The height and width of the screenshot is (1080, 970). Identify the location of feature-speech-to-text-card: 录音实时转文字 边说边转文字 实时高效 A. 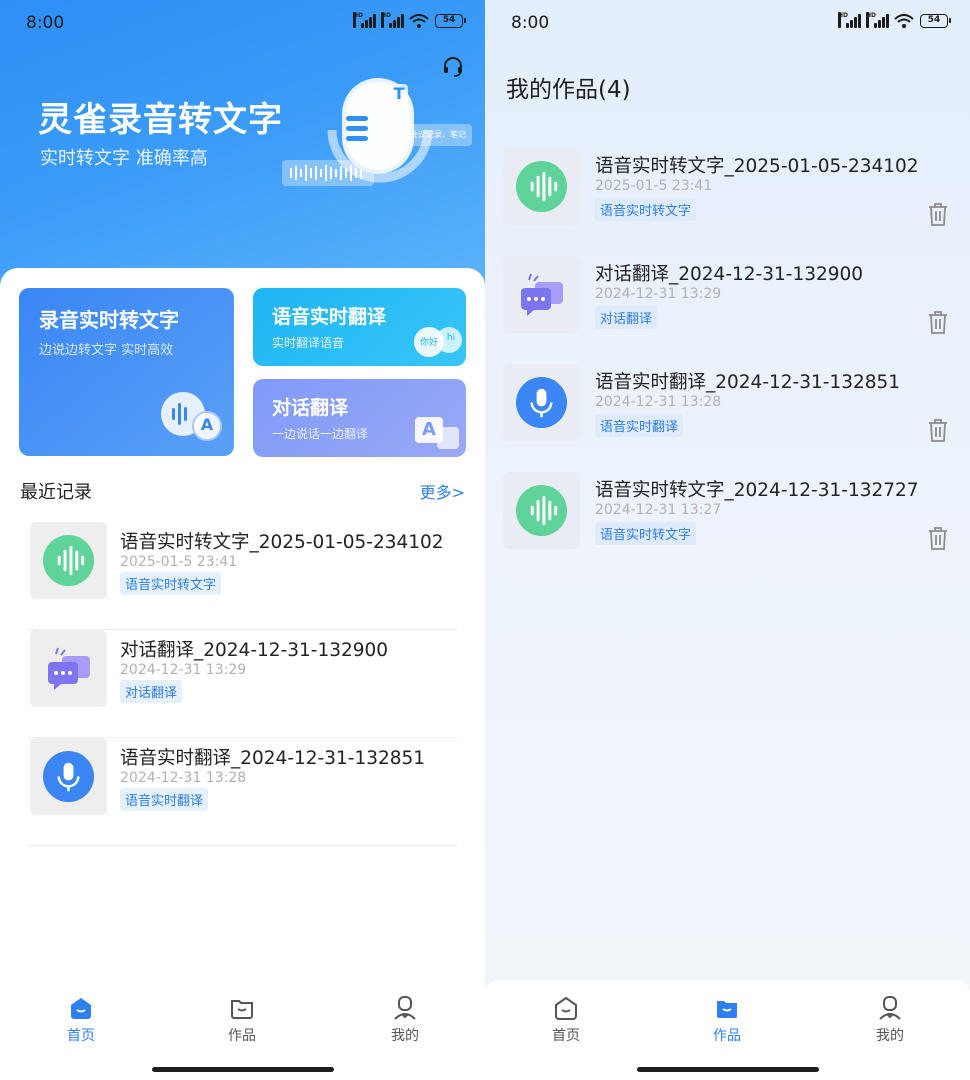
(126, 372).